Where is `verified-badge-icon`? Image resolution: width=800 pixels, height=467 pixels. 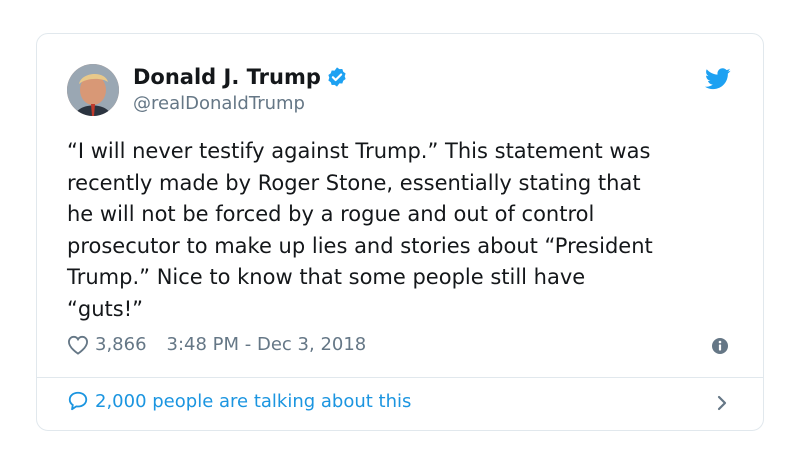 verified-badge-icon is located at coordinates (337, 77).